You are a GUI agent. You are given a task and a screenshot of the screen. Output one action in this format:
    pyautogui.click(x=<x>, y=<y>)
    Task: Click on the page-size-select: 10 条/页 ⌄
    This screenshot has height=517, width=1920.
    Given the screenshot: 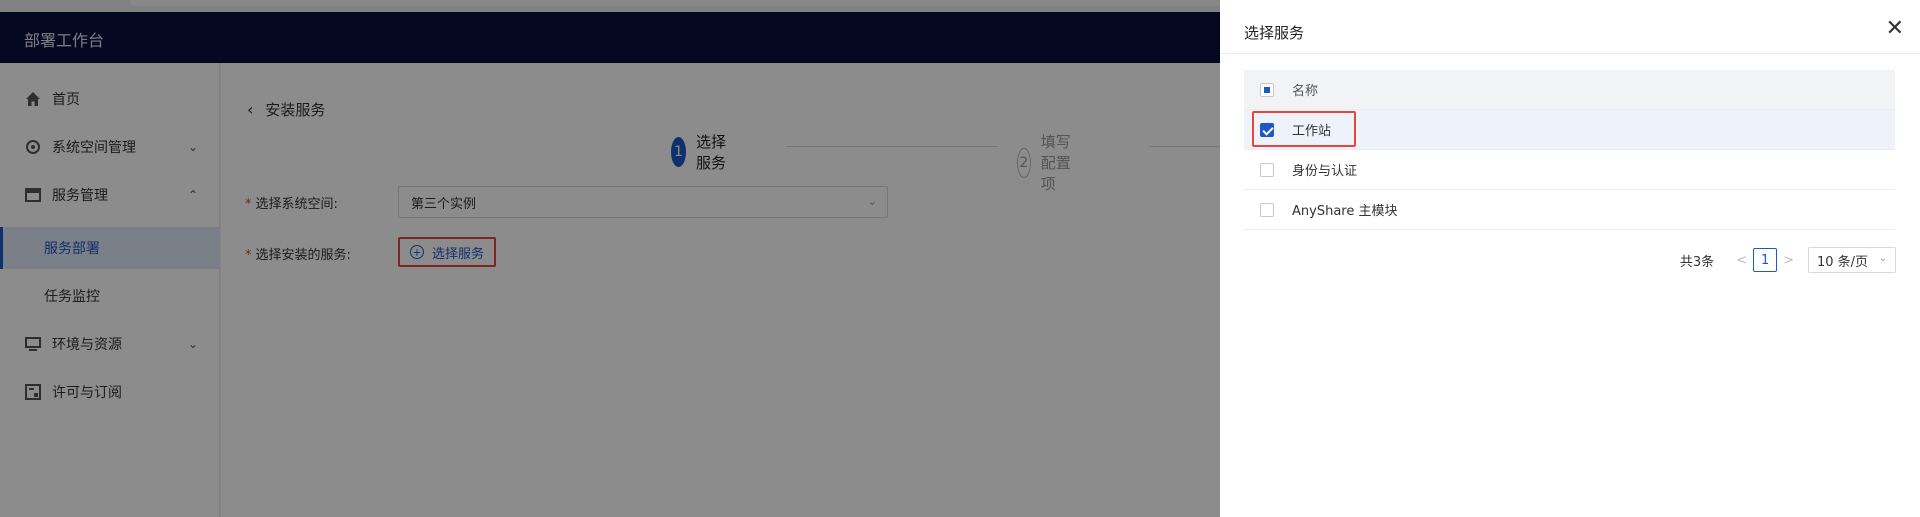 What is the action you would take?
    pyautogui.click(x=1852, y=260)
    